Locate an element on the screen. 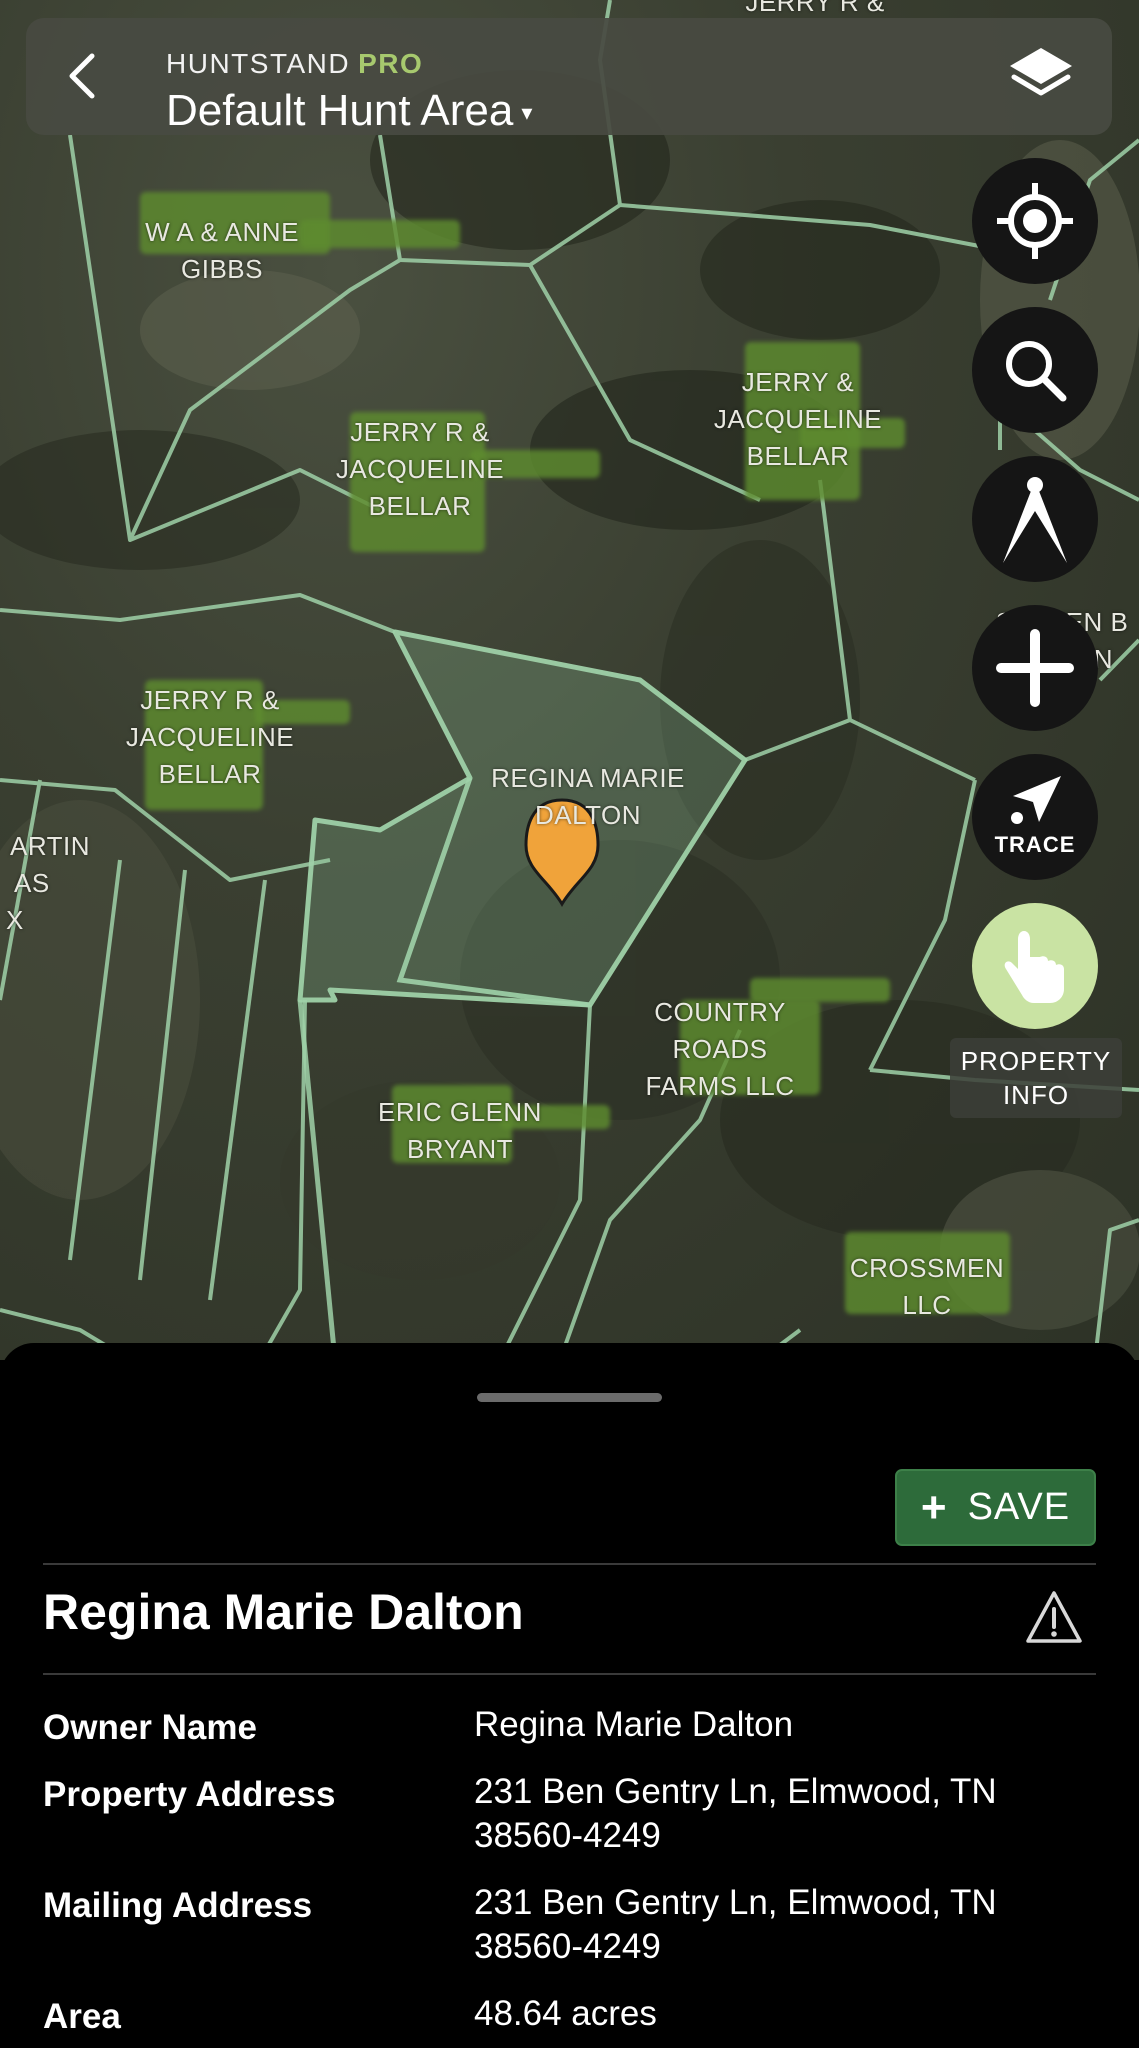 Image resolution: width=1139 pixels, height=2048 pixels. property-owner-title: Regina Marie Dalton is located at coordinates (283, 1612).